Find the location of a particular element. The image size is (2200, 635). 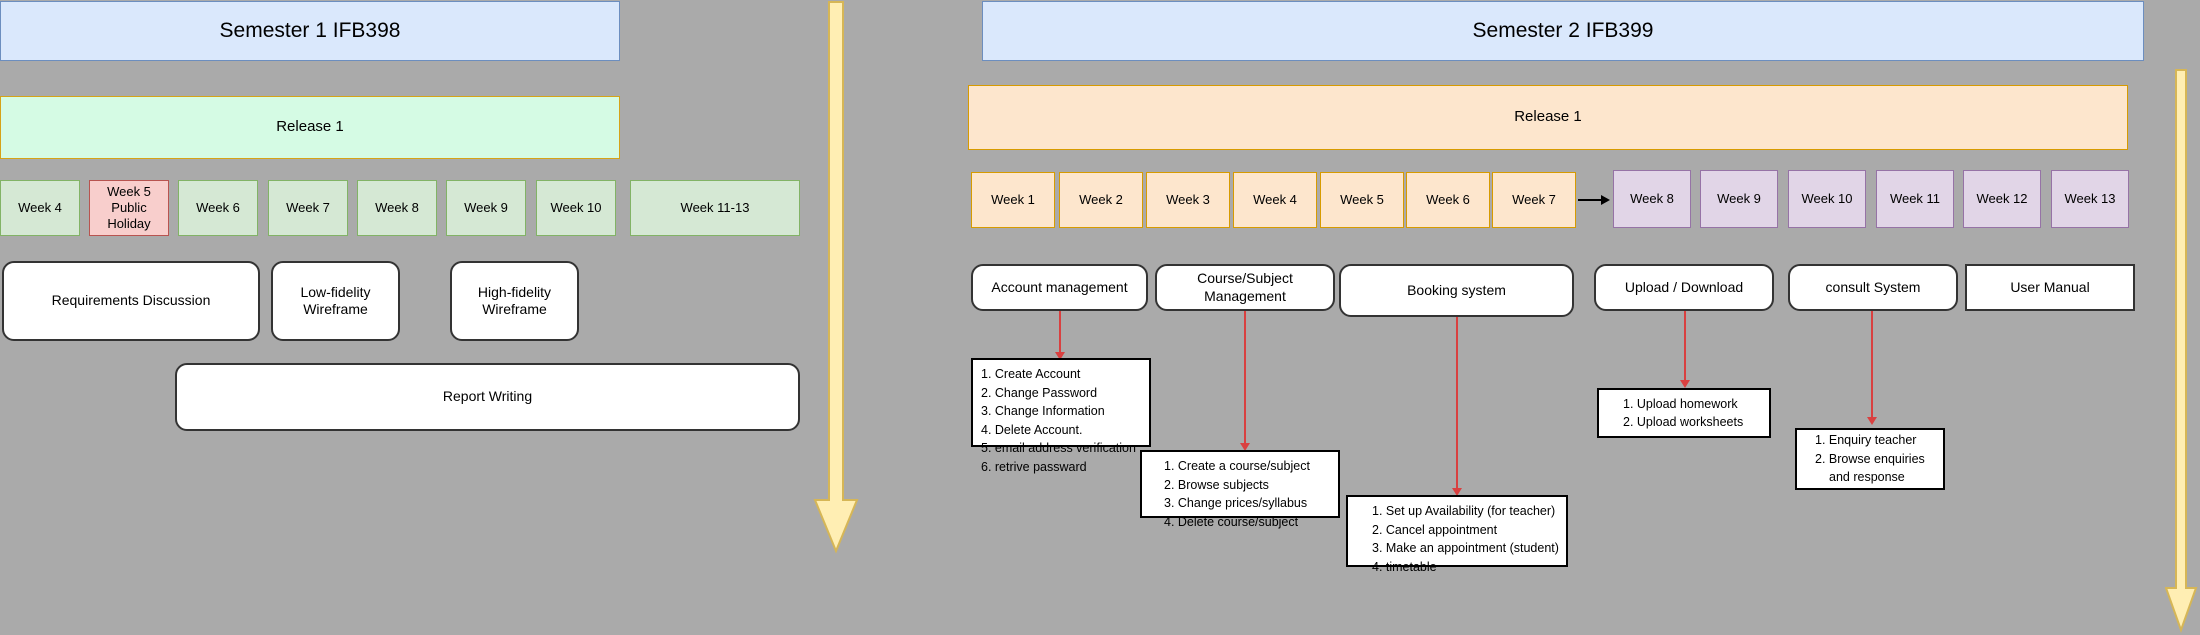

s2-week-1-label: Week 1 is located at coordinates (1013, 199).